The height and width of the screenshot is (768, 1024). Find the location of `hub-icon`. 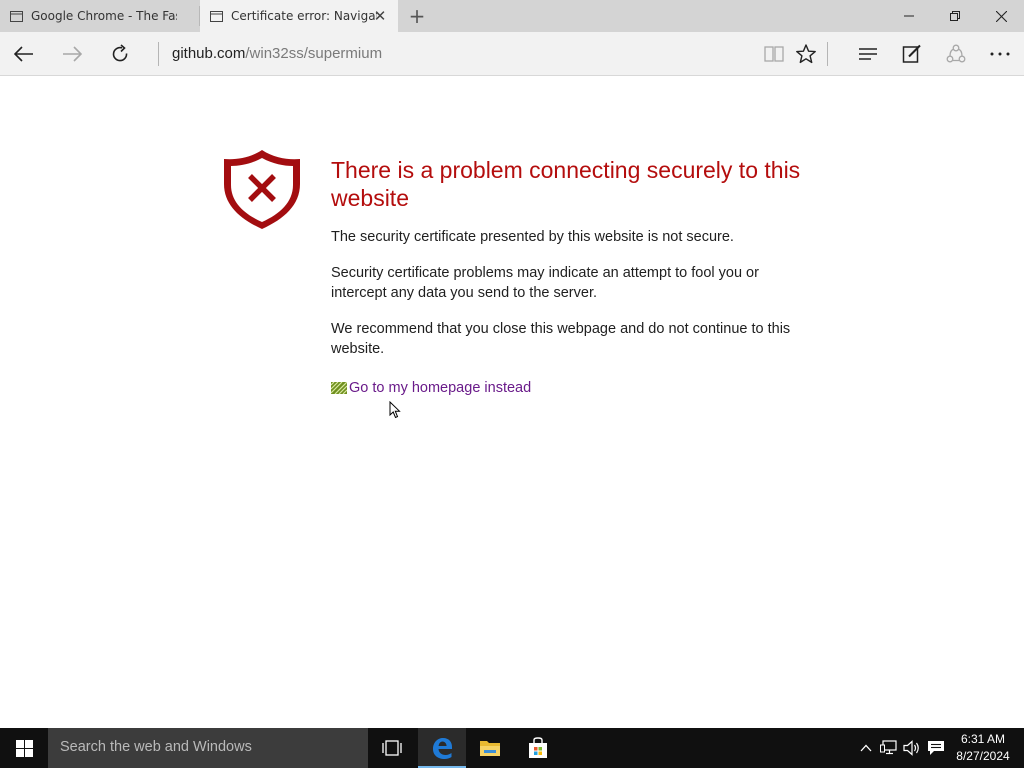

hub-icon is located at coordinates (868, 54).